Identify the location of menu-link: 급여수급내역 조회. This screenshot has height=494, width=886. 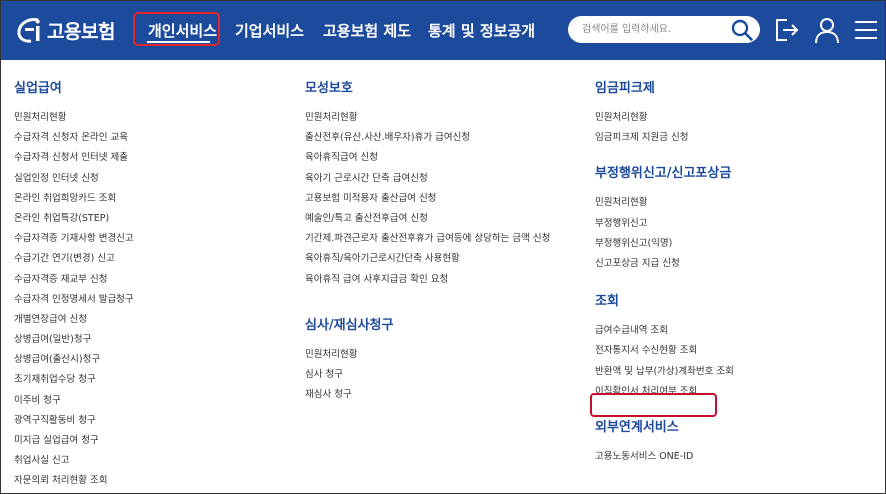
(664, 331).